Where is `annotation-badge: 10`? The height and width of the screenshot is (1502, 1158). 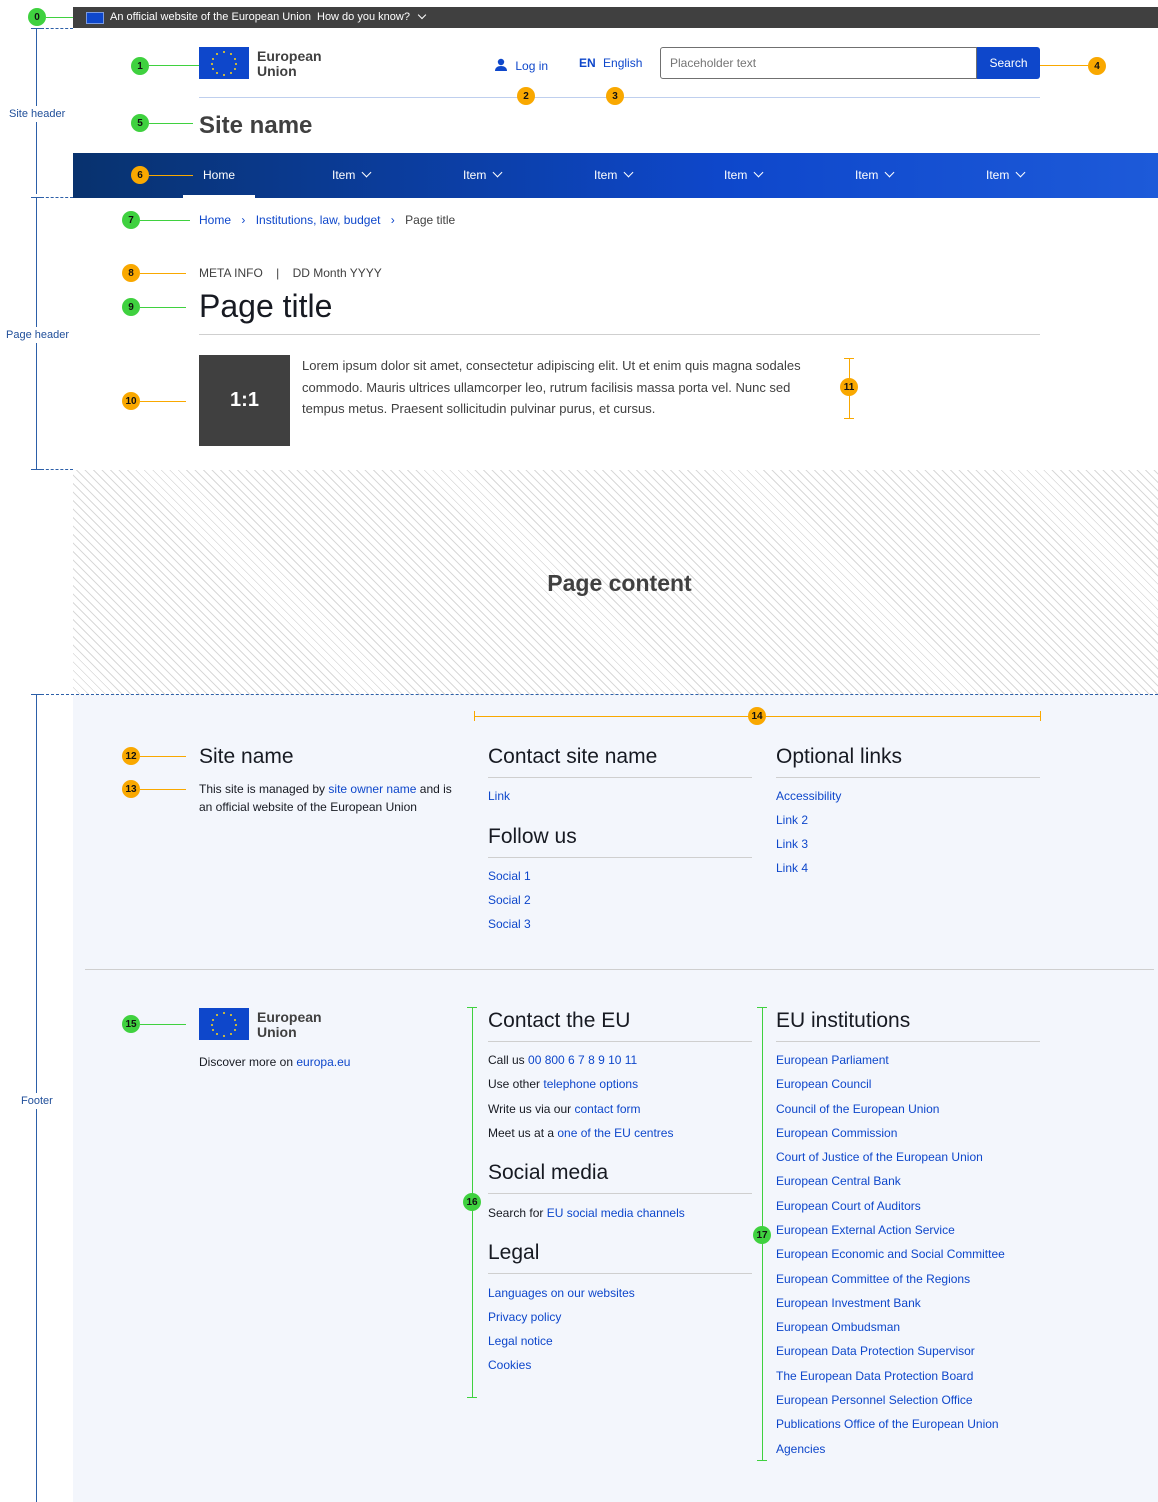 annotation-badge: 10 is located at coordinates (131, 401).